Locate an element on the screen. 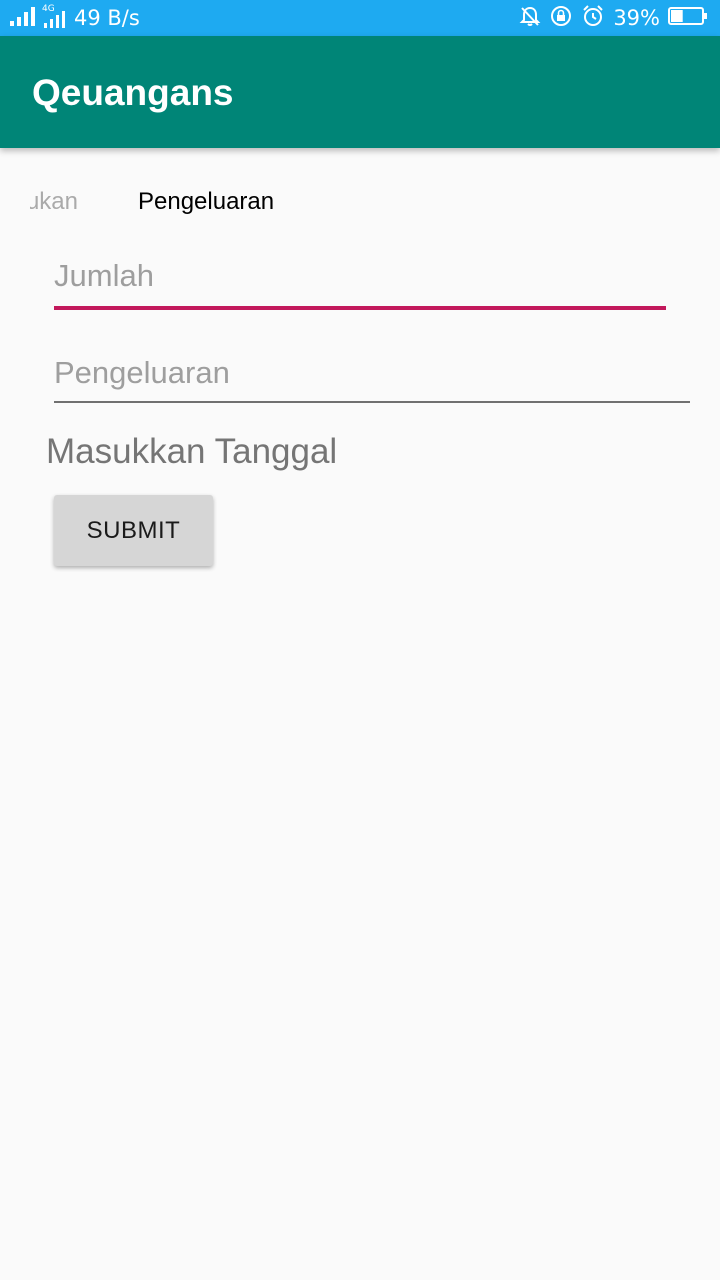  pengeluaran-field is located at coordinates (372, 379).